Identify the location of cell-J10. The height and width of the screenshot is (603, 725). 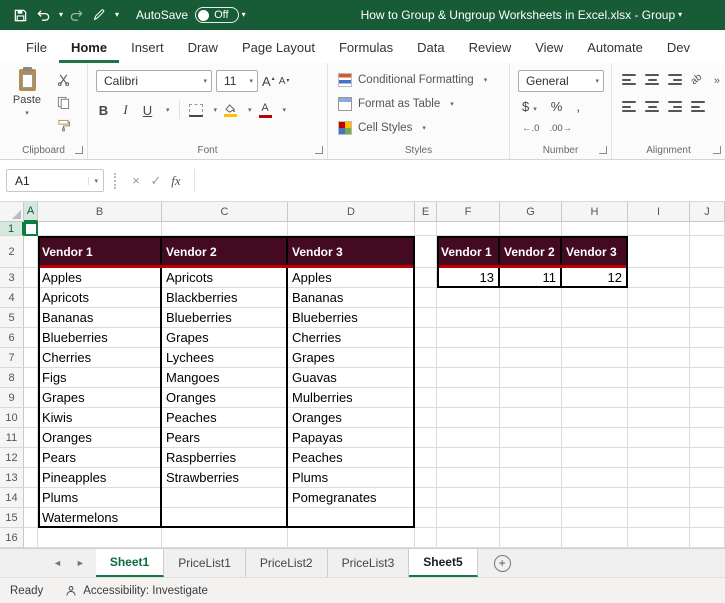
(707, 418).